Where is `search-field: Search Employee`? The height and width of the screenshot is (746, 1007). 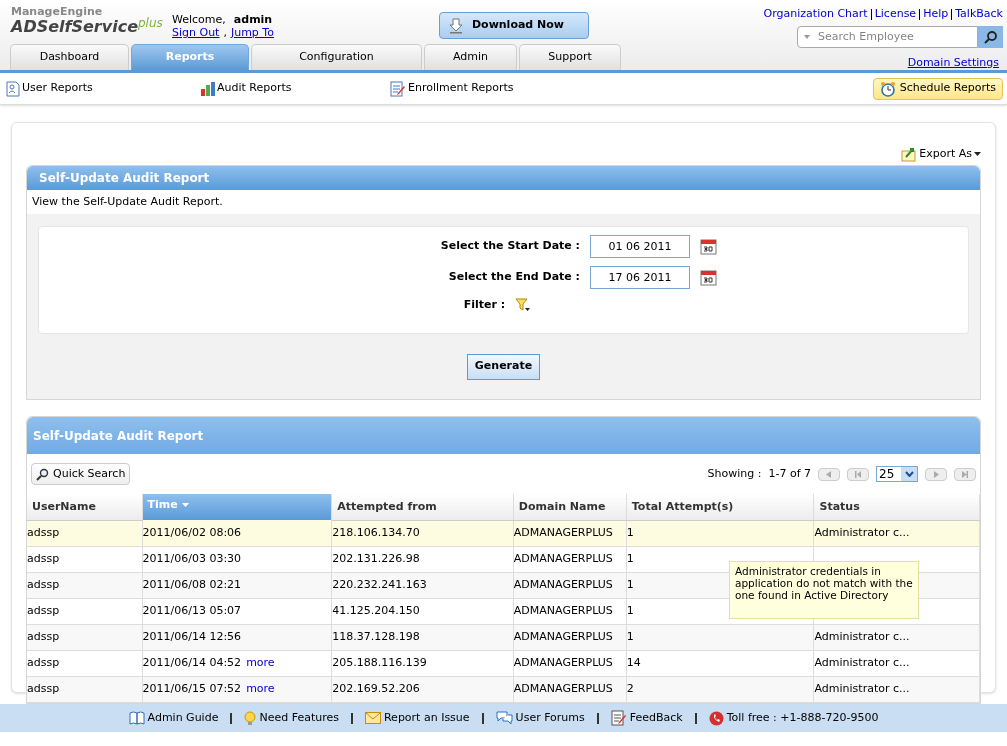 search-field: Search Employee is located at coordinates (887, 36).